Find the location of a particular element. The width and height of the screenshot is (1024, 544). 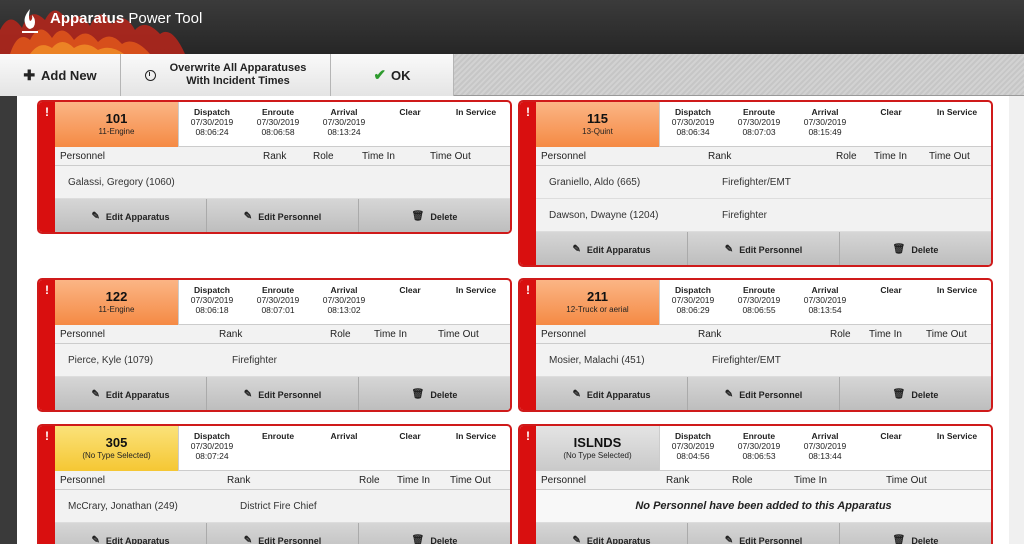

apparatus-unit: 305 (No Type Selected) is located at coordinates (117, 448).